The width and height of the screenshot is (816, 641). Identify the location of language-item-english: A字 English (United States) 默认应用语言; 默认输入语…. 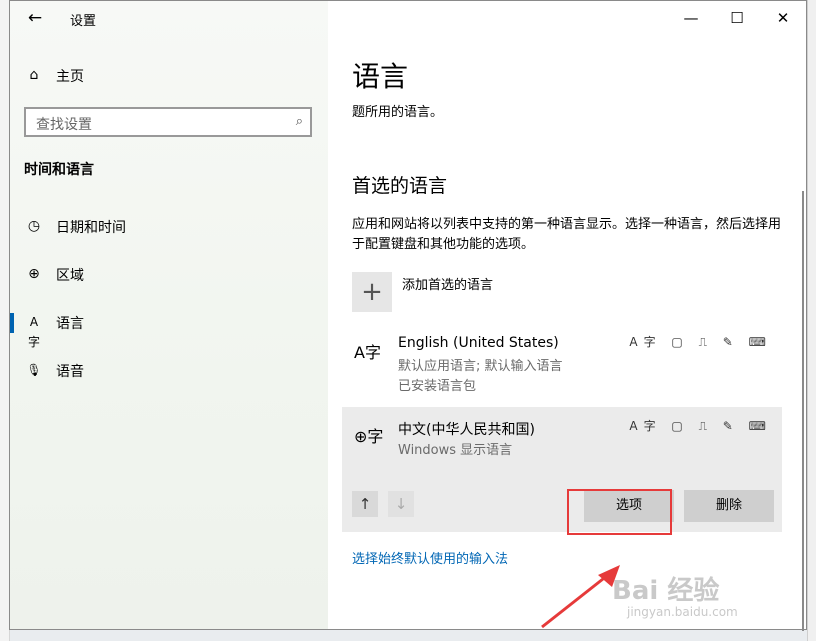
(562, 360).